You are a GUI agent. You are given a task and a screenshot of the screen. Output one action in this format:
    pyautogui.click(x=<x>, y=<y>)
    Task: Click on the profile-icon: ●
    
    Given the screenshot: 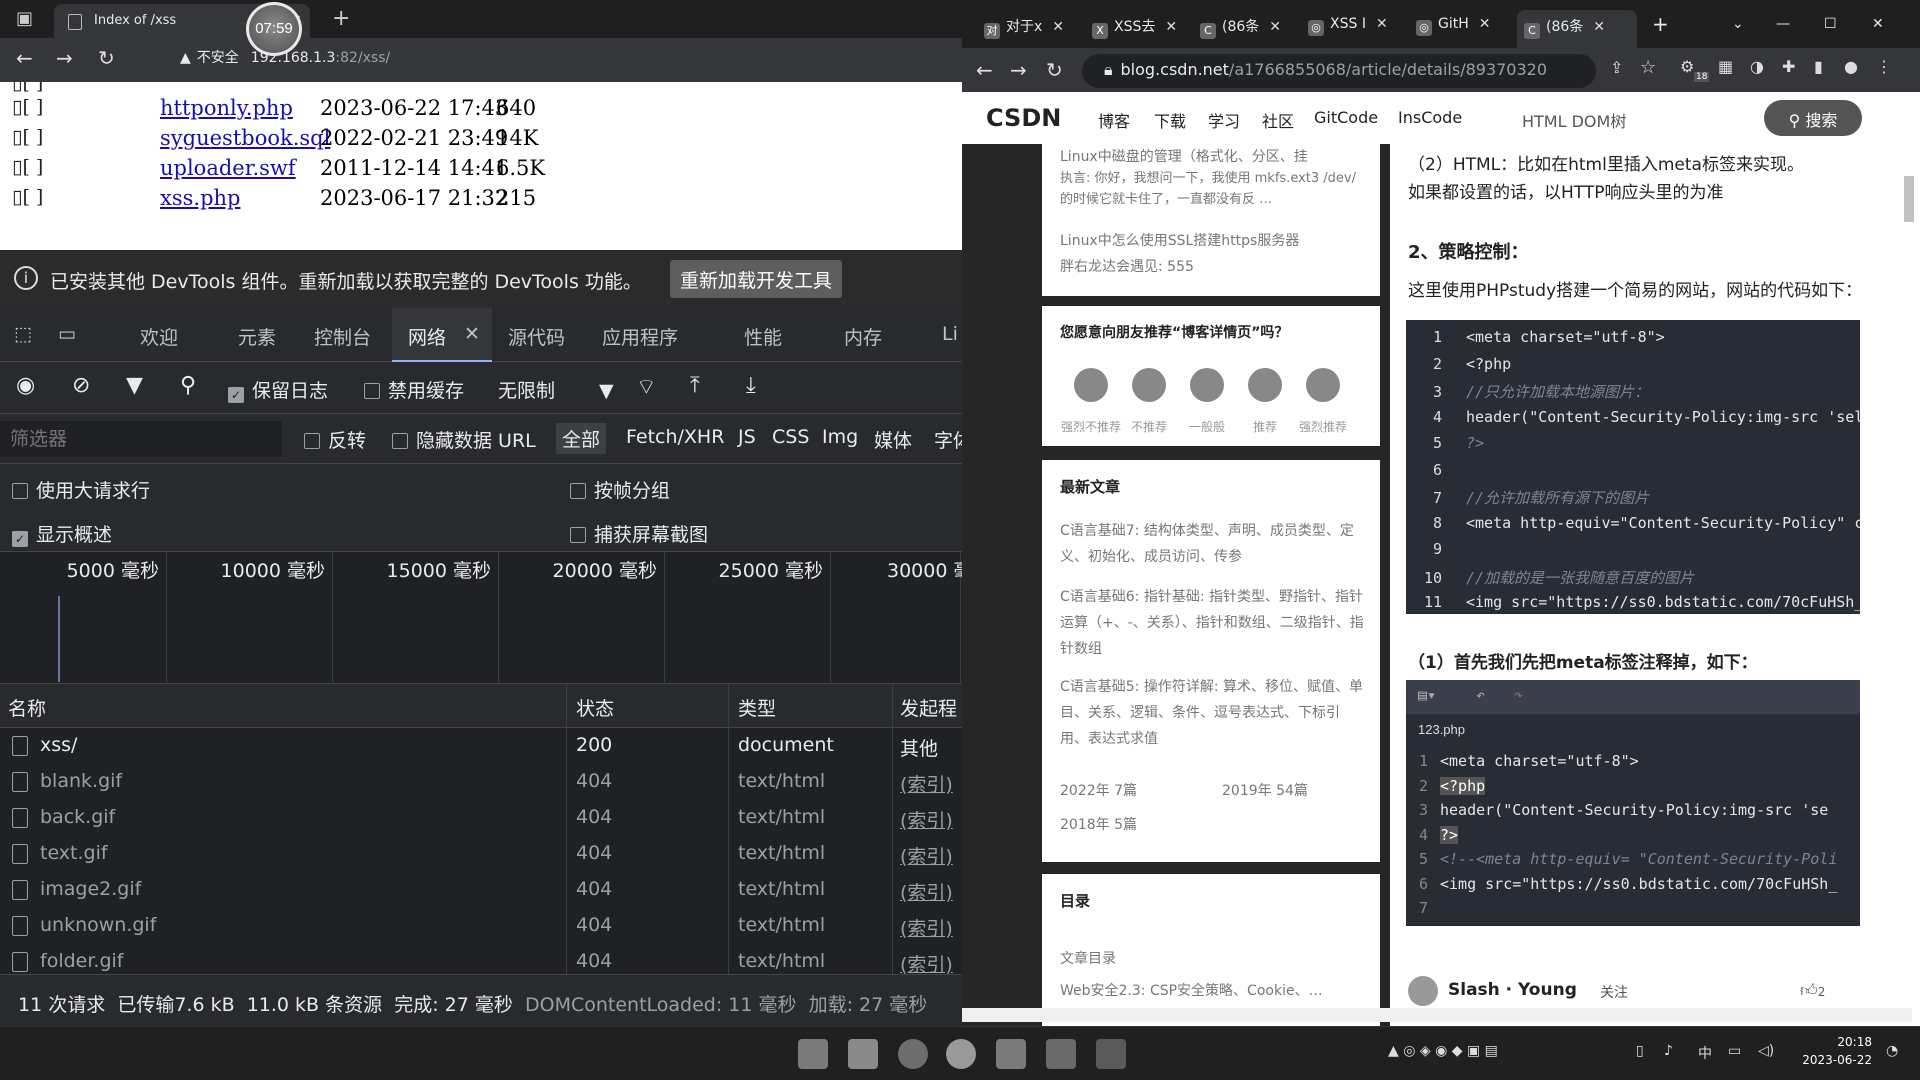 What is the action you would take?
    pyautogui.click(x=1851, y=66)
    